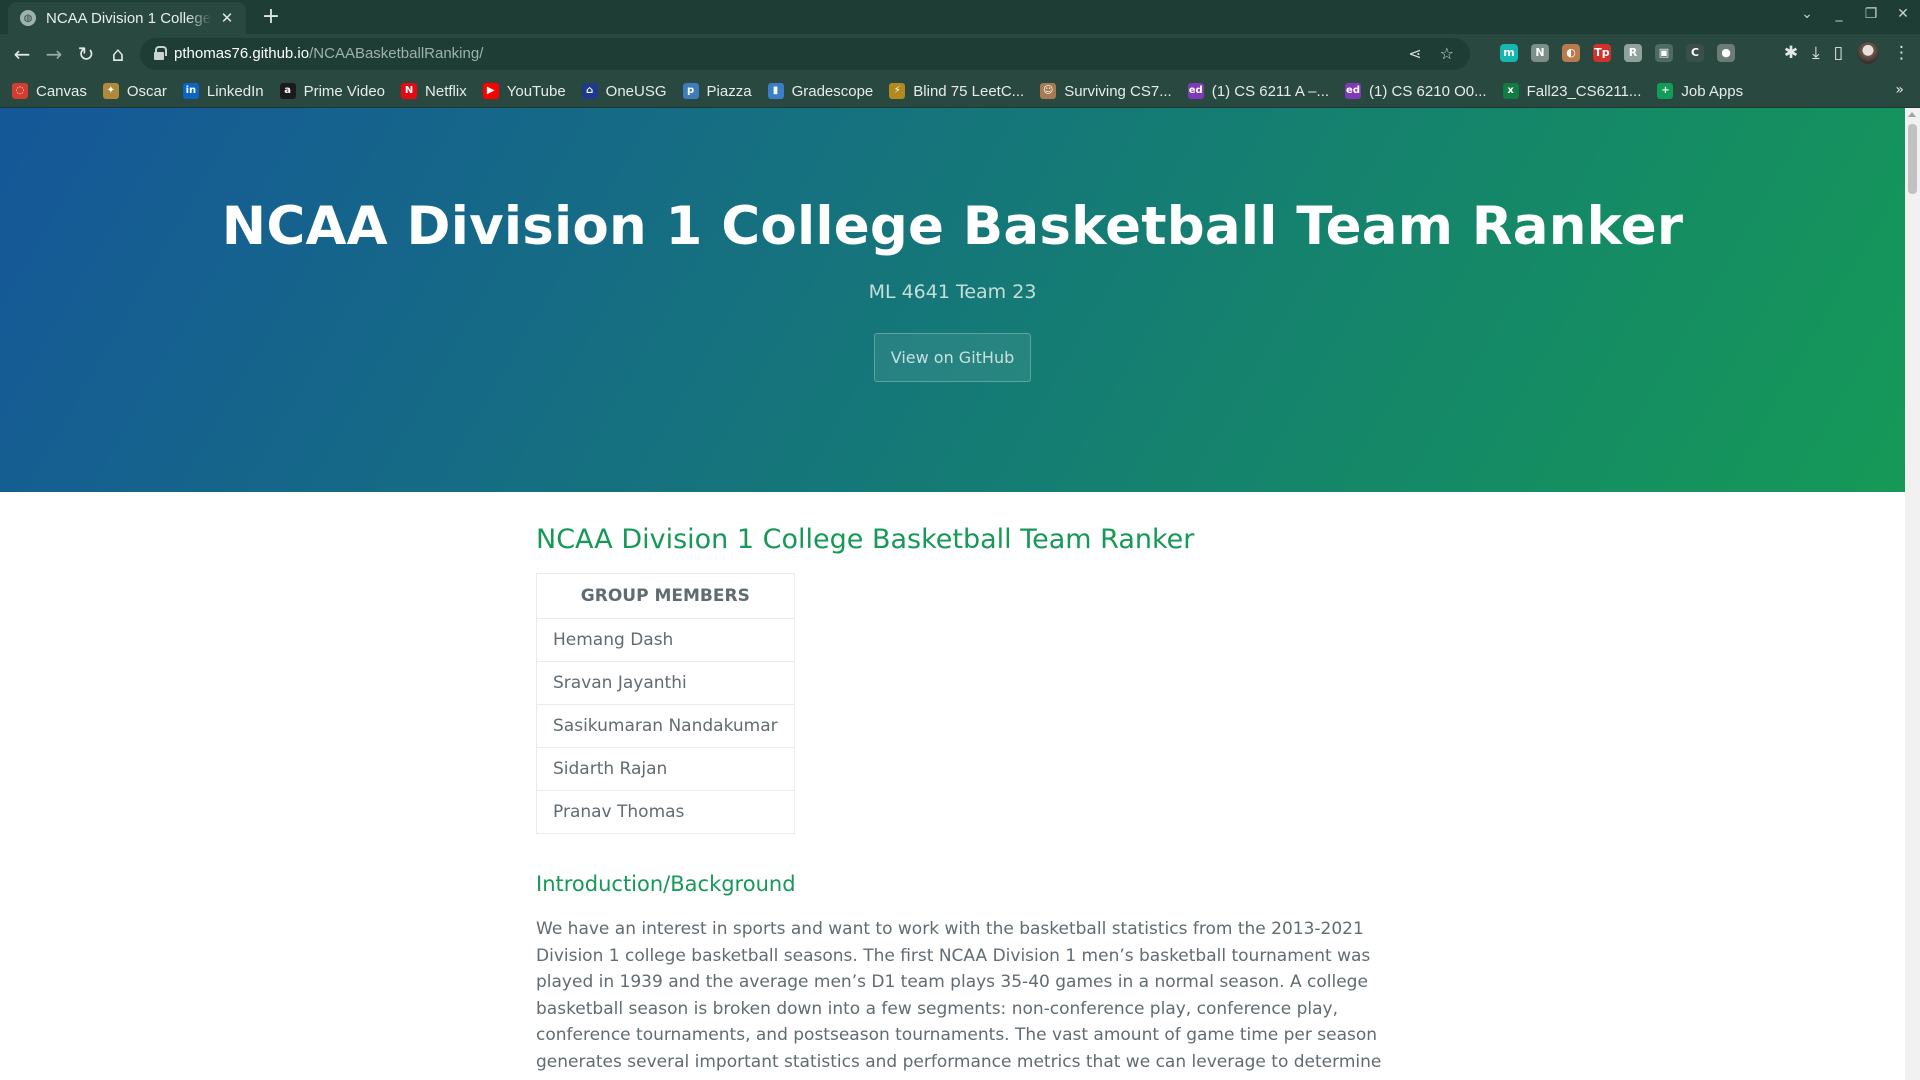  Describe the element at coordinates (690, 91) in the screenshot. I see `bookmark-favicon-icon: p` at that location.